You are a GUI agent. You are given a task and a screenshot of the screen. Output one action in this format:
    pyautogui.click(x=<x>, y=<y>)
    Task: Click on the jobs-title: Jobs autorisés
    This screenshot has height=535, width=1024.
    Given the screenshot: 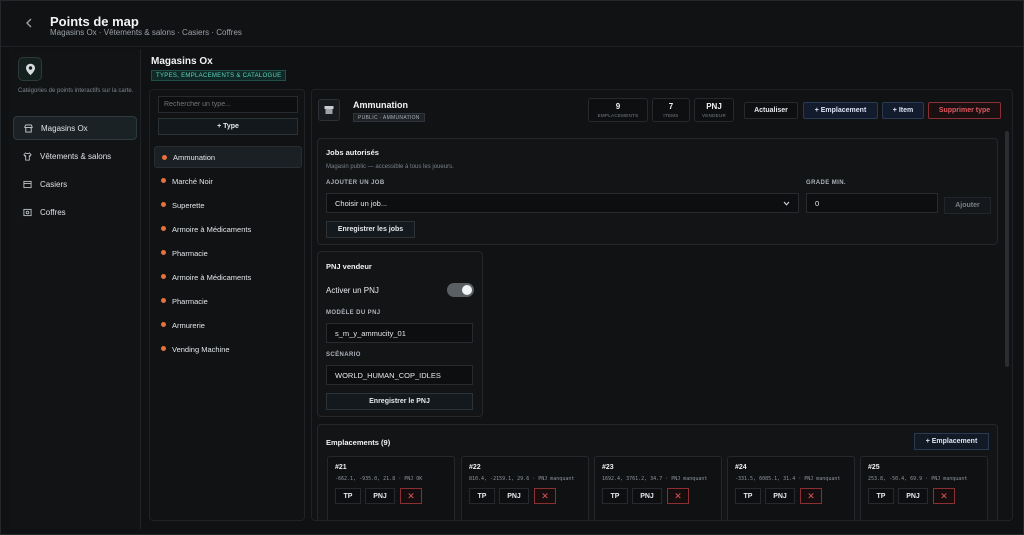 What is the action you would take?
    pyautogui.click(x=352, y=152)
    